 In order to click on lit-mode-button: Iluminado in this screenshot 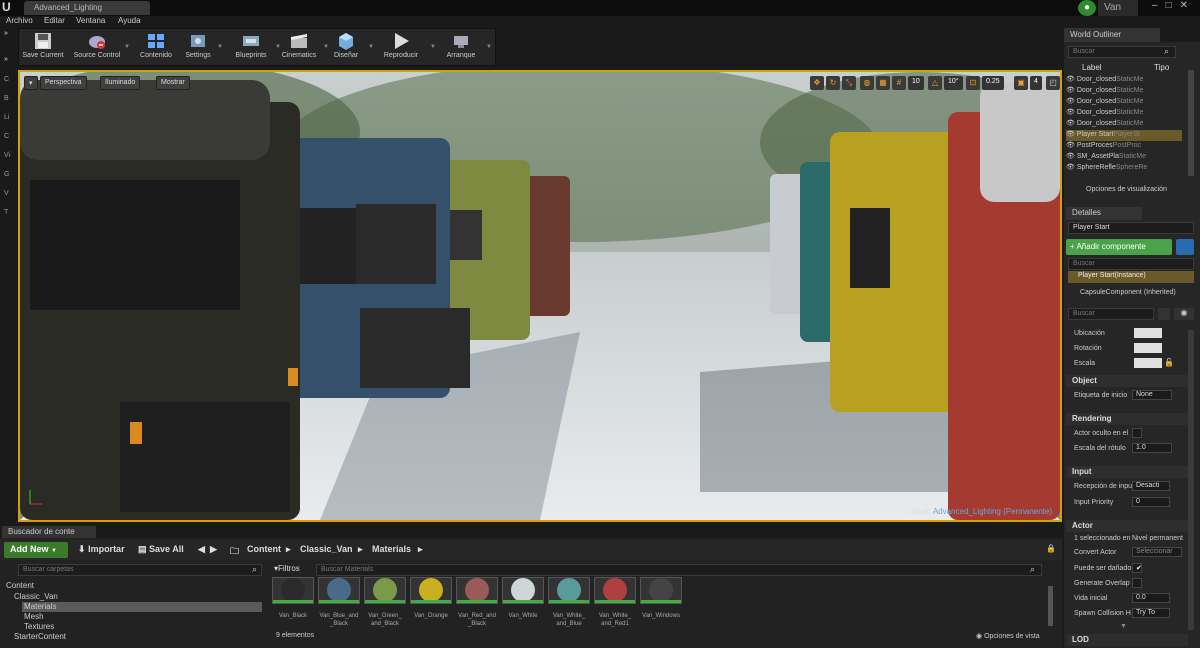, I will do `click(120, 83)`.